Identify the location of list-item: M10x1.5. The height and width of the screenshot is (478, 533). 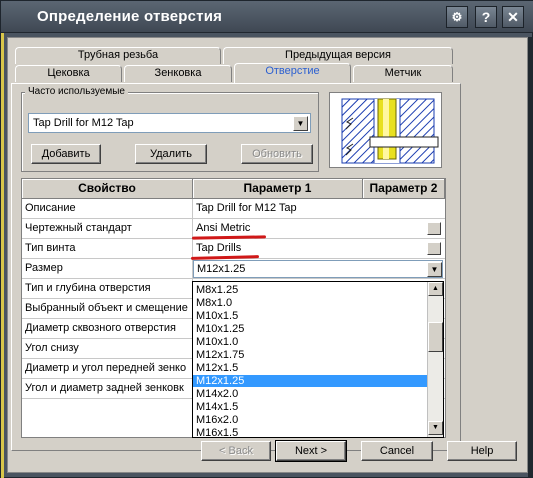
(310, 316).